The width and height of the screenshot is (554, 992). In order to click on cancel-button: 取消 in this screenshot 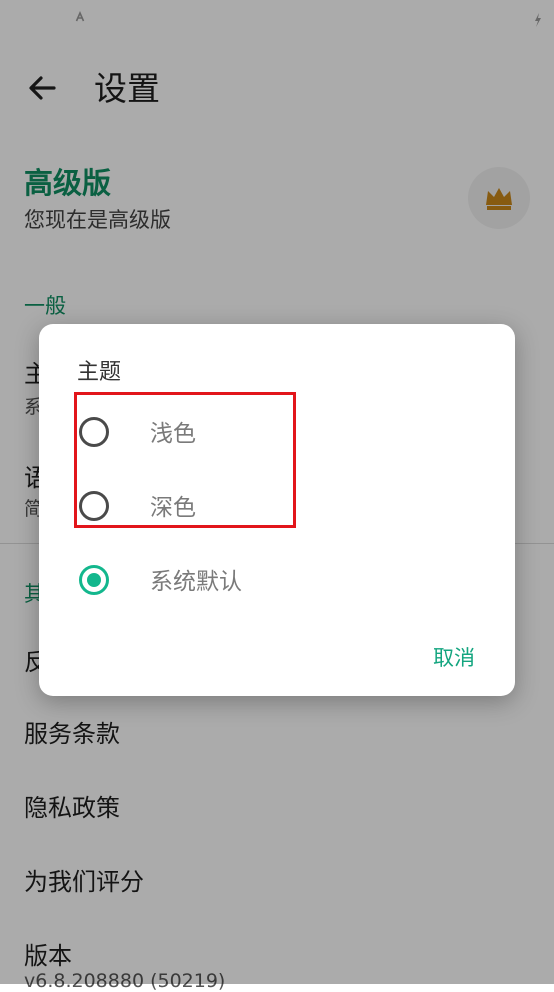, I will do `click(454, 658)`.